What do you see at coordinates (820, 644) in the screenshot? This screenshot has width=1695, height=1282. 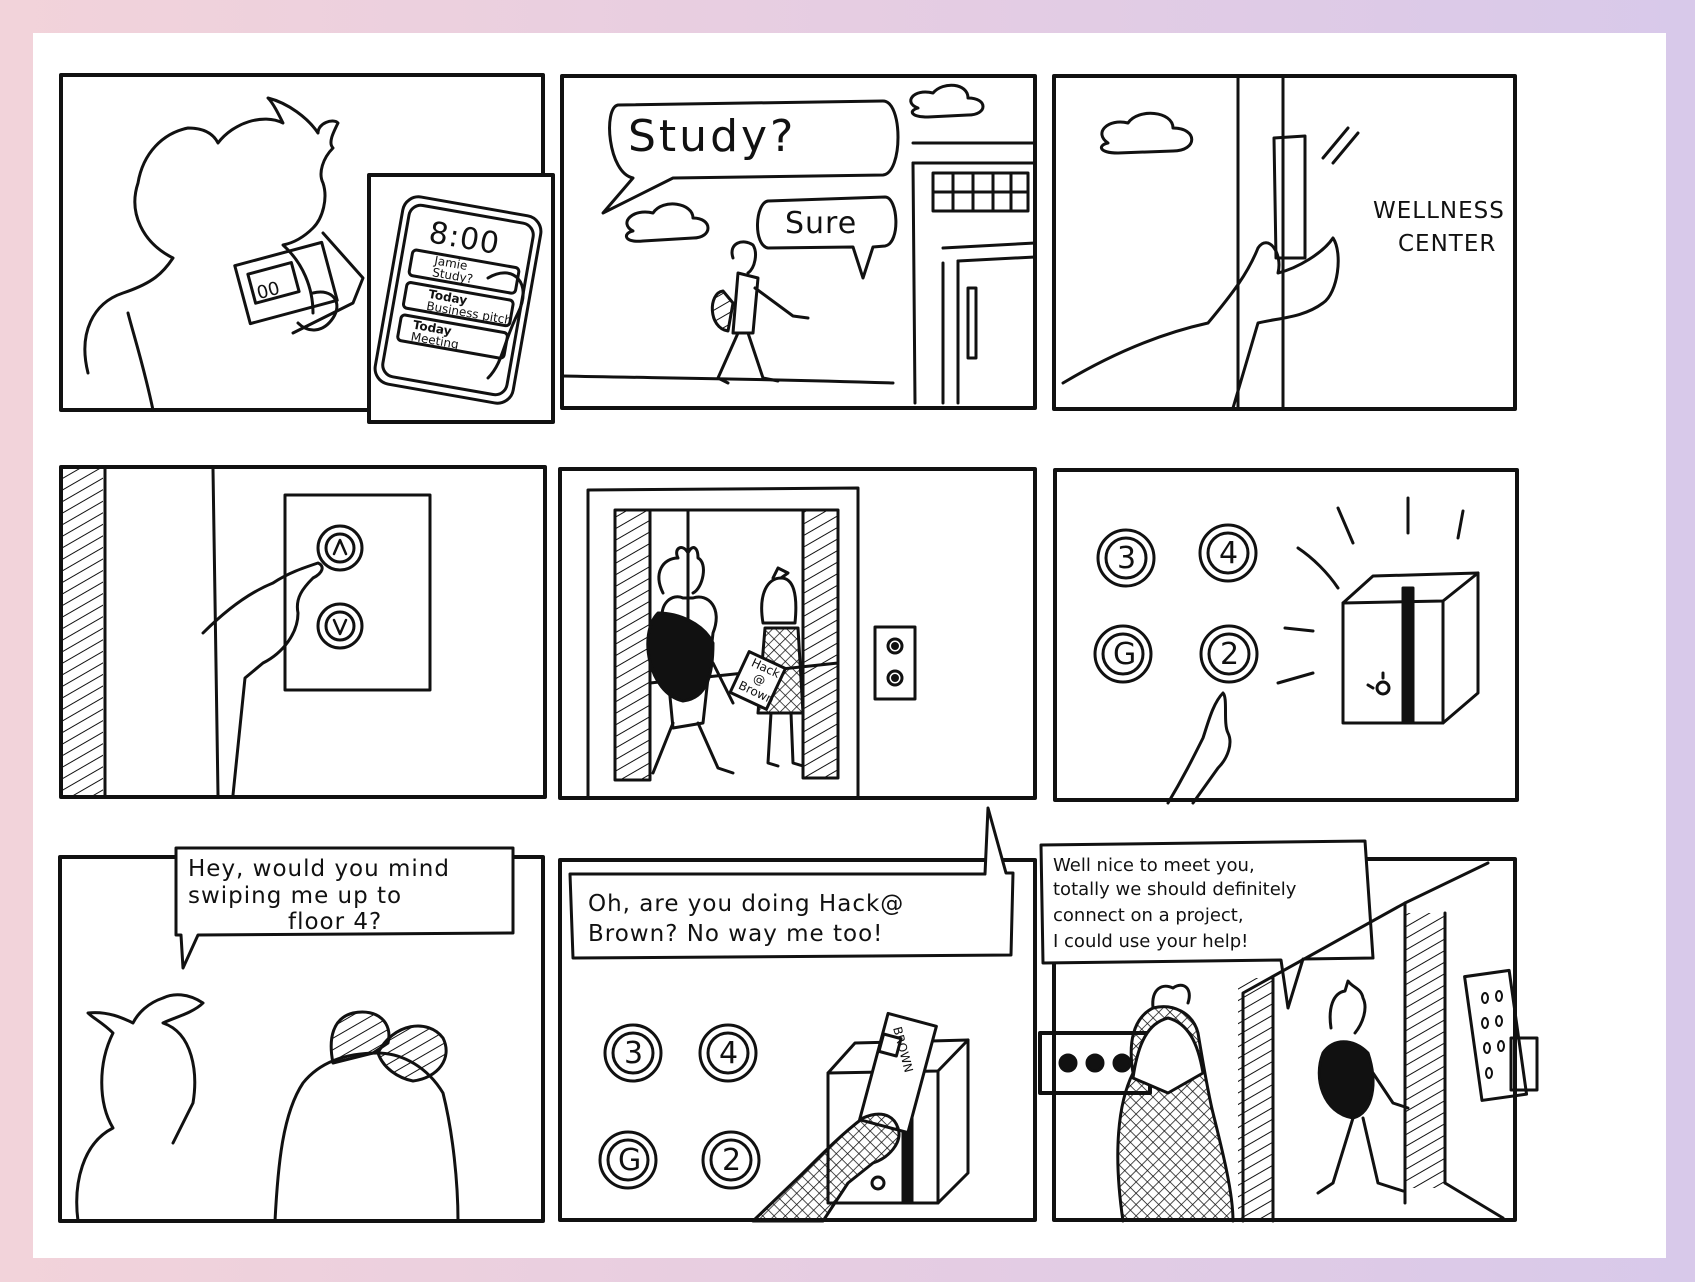 I see `door-right` at bounding box center [820, 644].